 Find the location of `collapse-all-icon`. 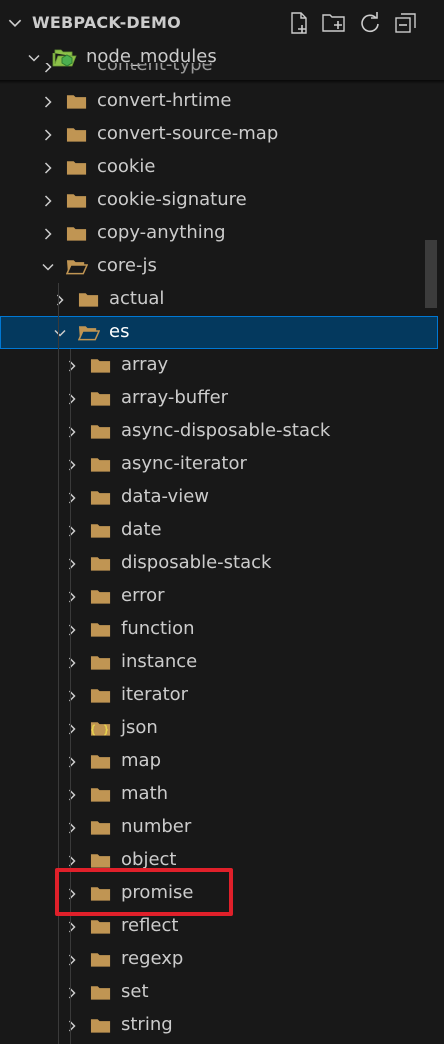

collapse-all-icon is located at coordinates (406, 23).